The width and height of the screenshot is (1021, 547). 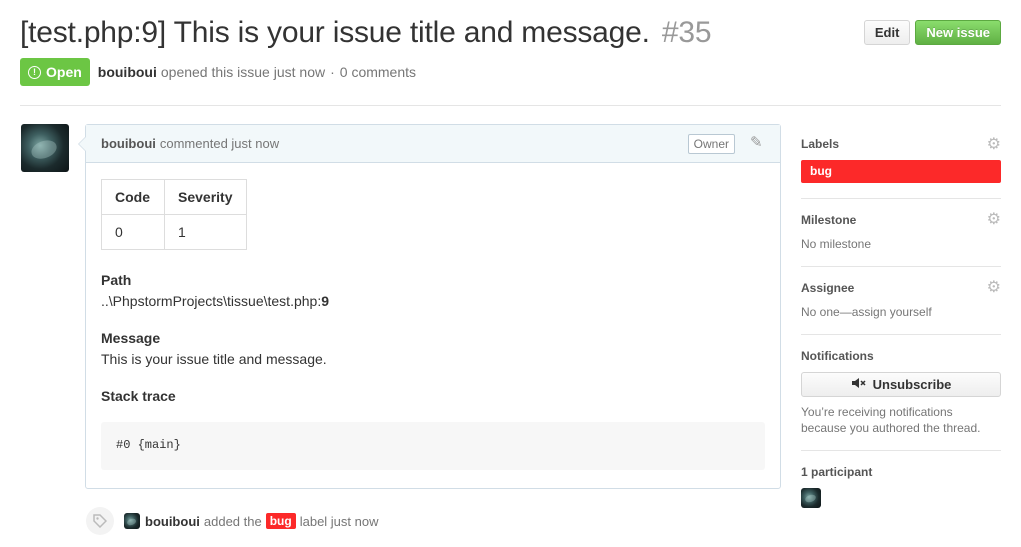 What do you see at coordinates (339, 521) in the screenshot?
I see `timeline-action-post: label just now` at bounding box center [339, 521].